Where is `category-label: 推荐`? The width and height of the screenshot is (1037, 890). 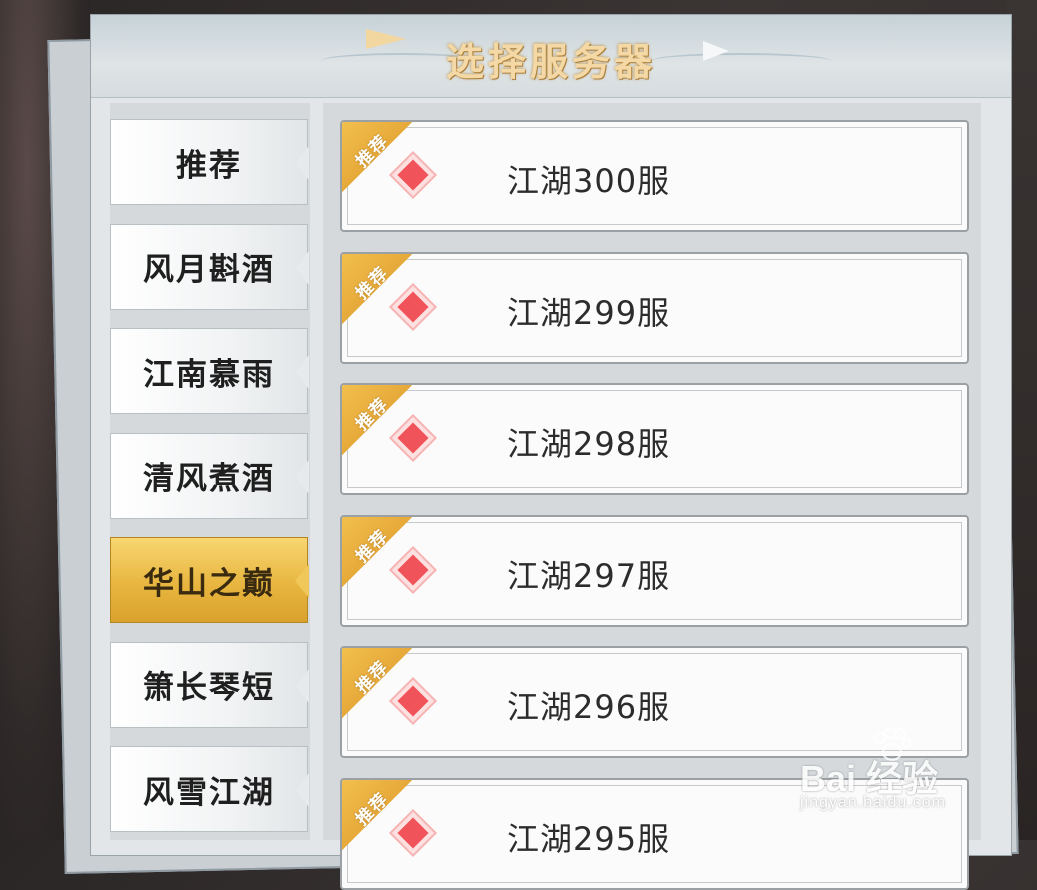 category-label: 推荐 is located at coordinates (209, 165).